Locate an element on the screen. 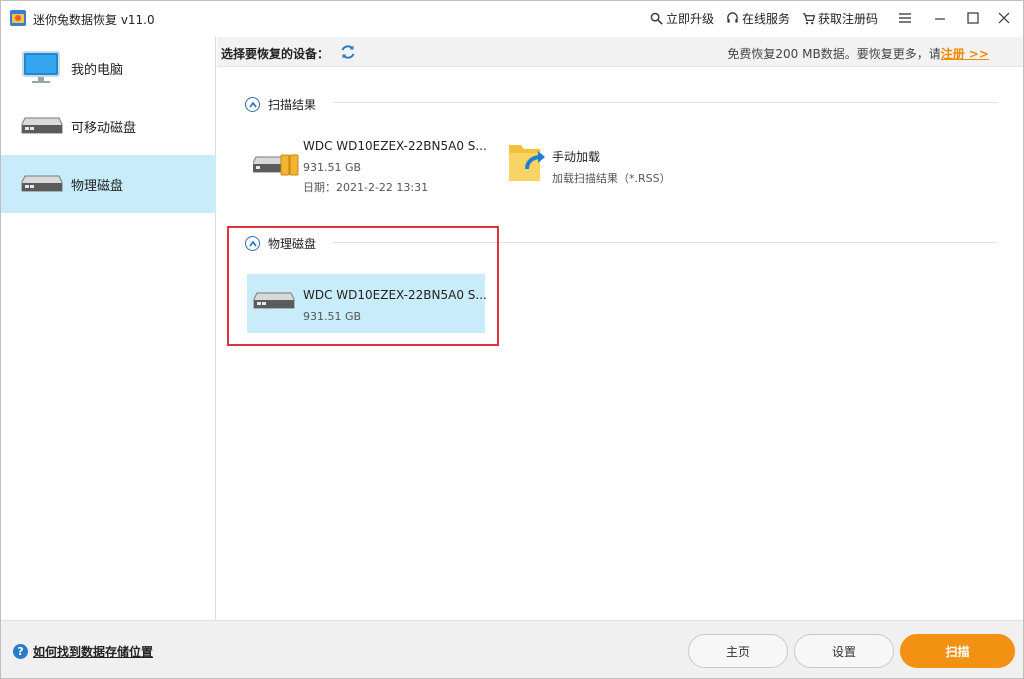 Image resolution: width=1024 pixels, height=679 pixels. app-title: 迷你兔数据恢复 v11.0 is located at coordinates (94, 20).